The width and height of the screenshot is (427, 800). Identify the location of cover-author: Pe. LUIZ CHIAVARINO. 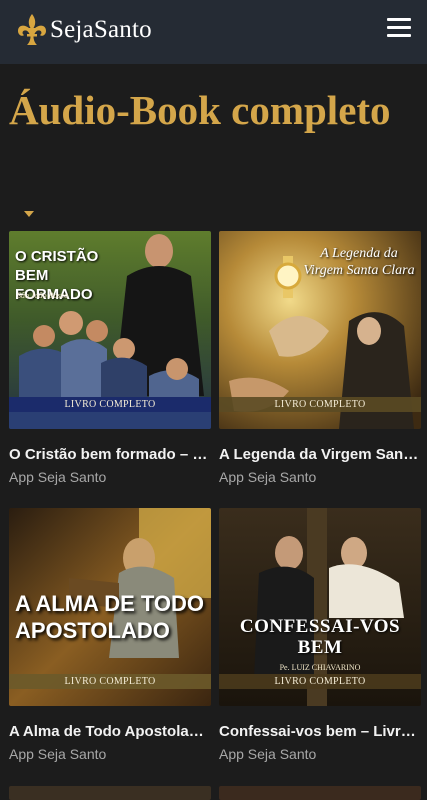
(320, 667).